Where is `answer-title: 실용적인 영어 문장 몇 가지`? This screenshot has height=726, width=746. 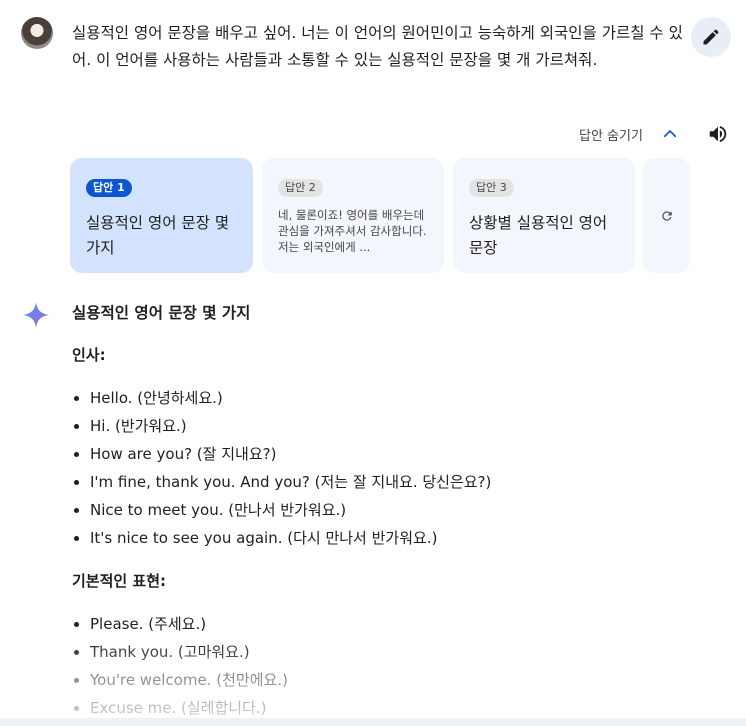 answer-title: 실용적인 영어 문장 몇 가지 is located at coordinates (161, 313).